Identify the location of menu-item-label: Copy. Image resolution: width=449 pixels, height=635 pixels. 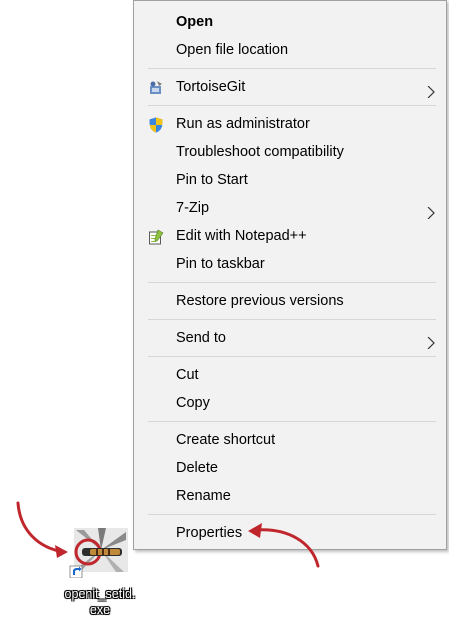
(193, 403).